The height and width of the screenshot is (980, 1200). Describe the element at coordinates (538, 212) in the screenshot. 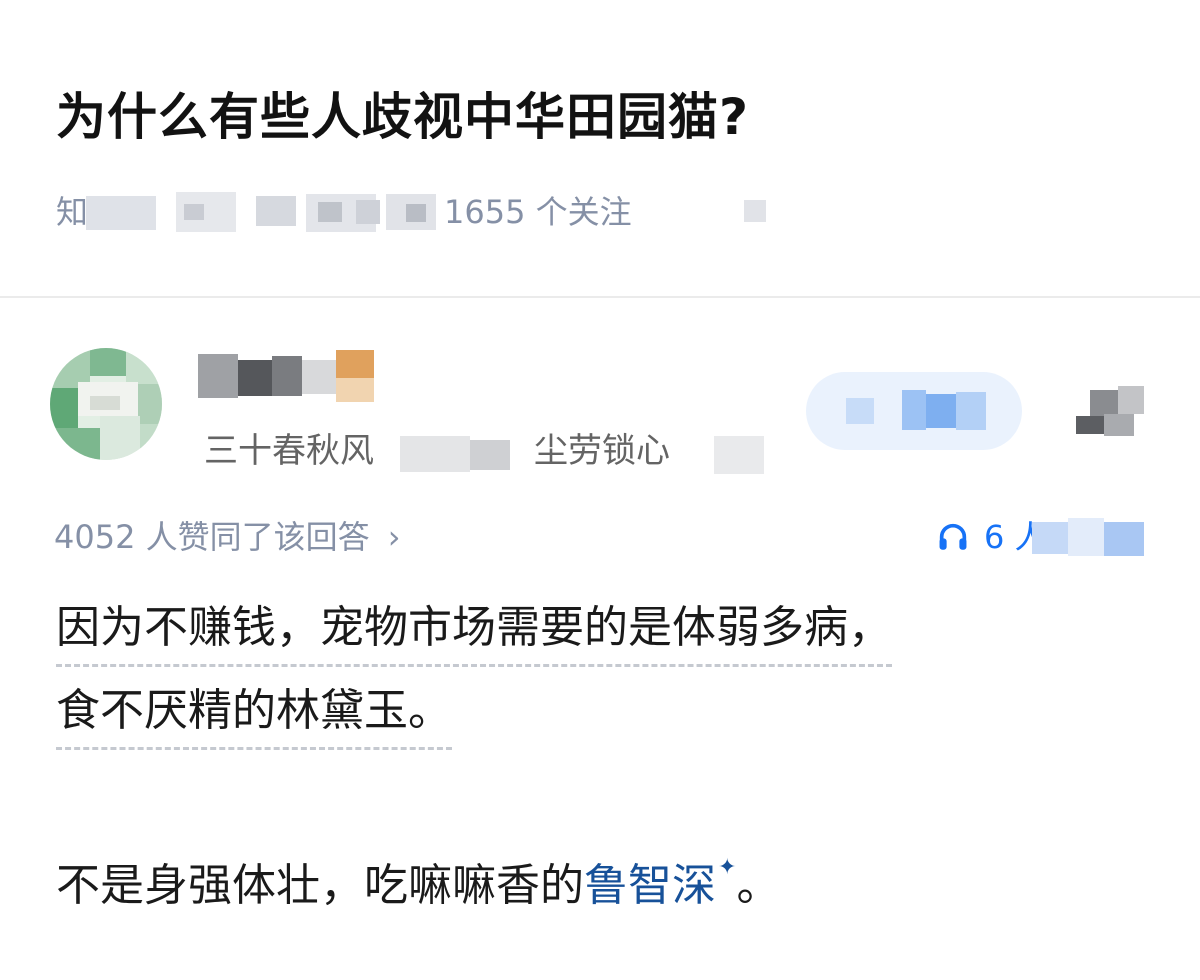

I see `follower-count: 1655 个关注` at that location.